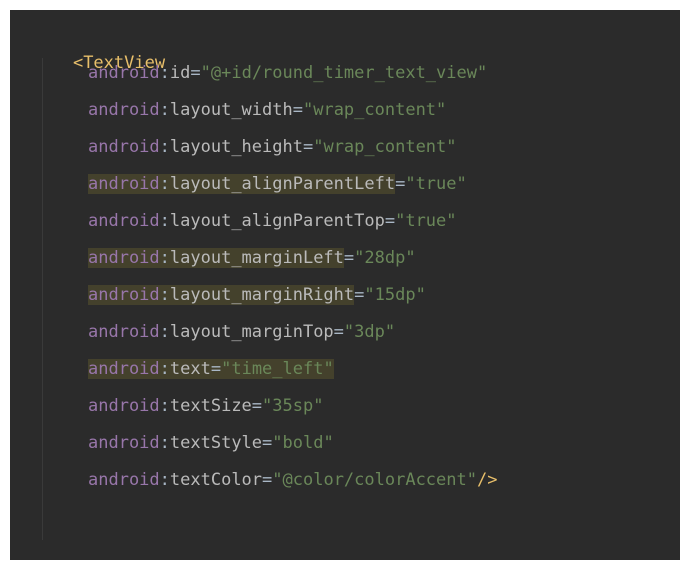 This screenshot has height=565, width=683. I want to click on attribute-name: layout_height, so click(236, 147).